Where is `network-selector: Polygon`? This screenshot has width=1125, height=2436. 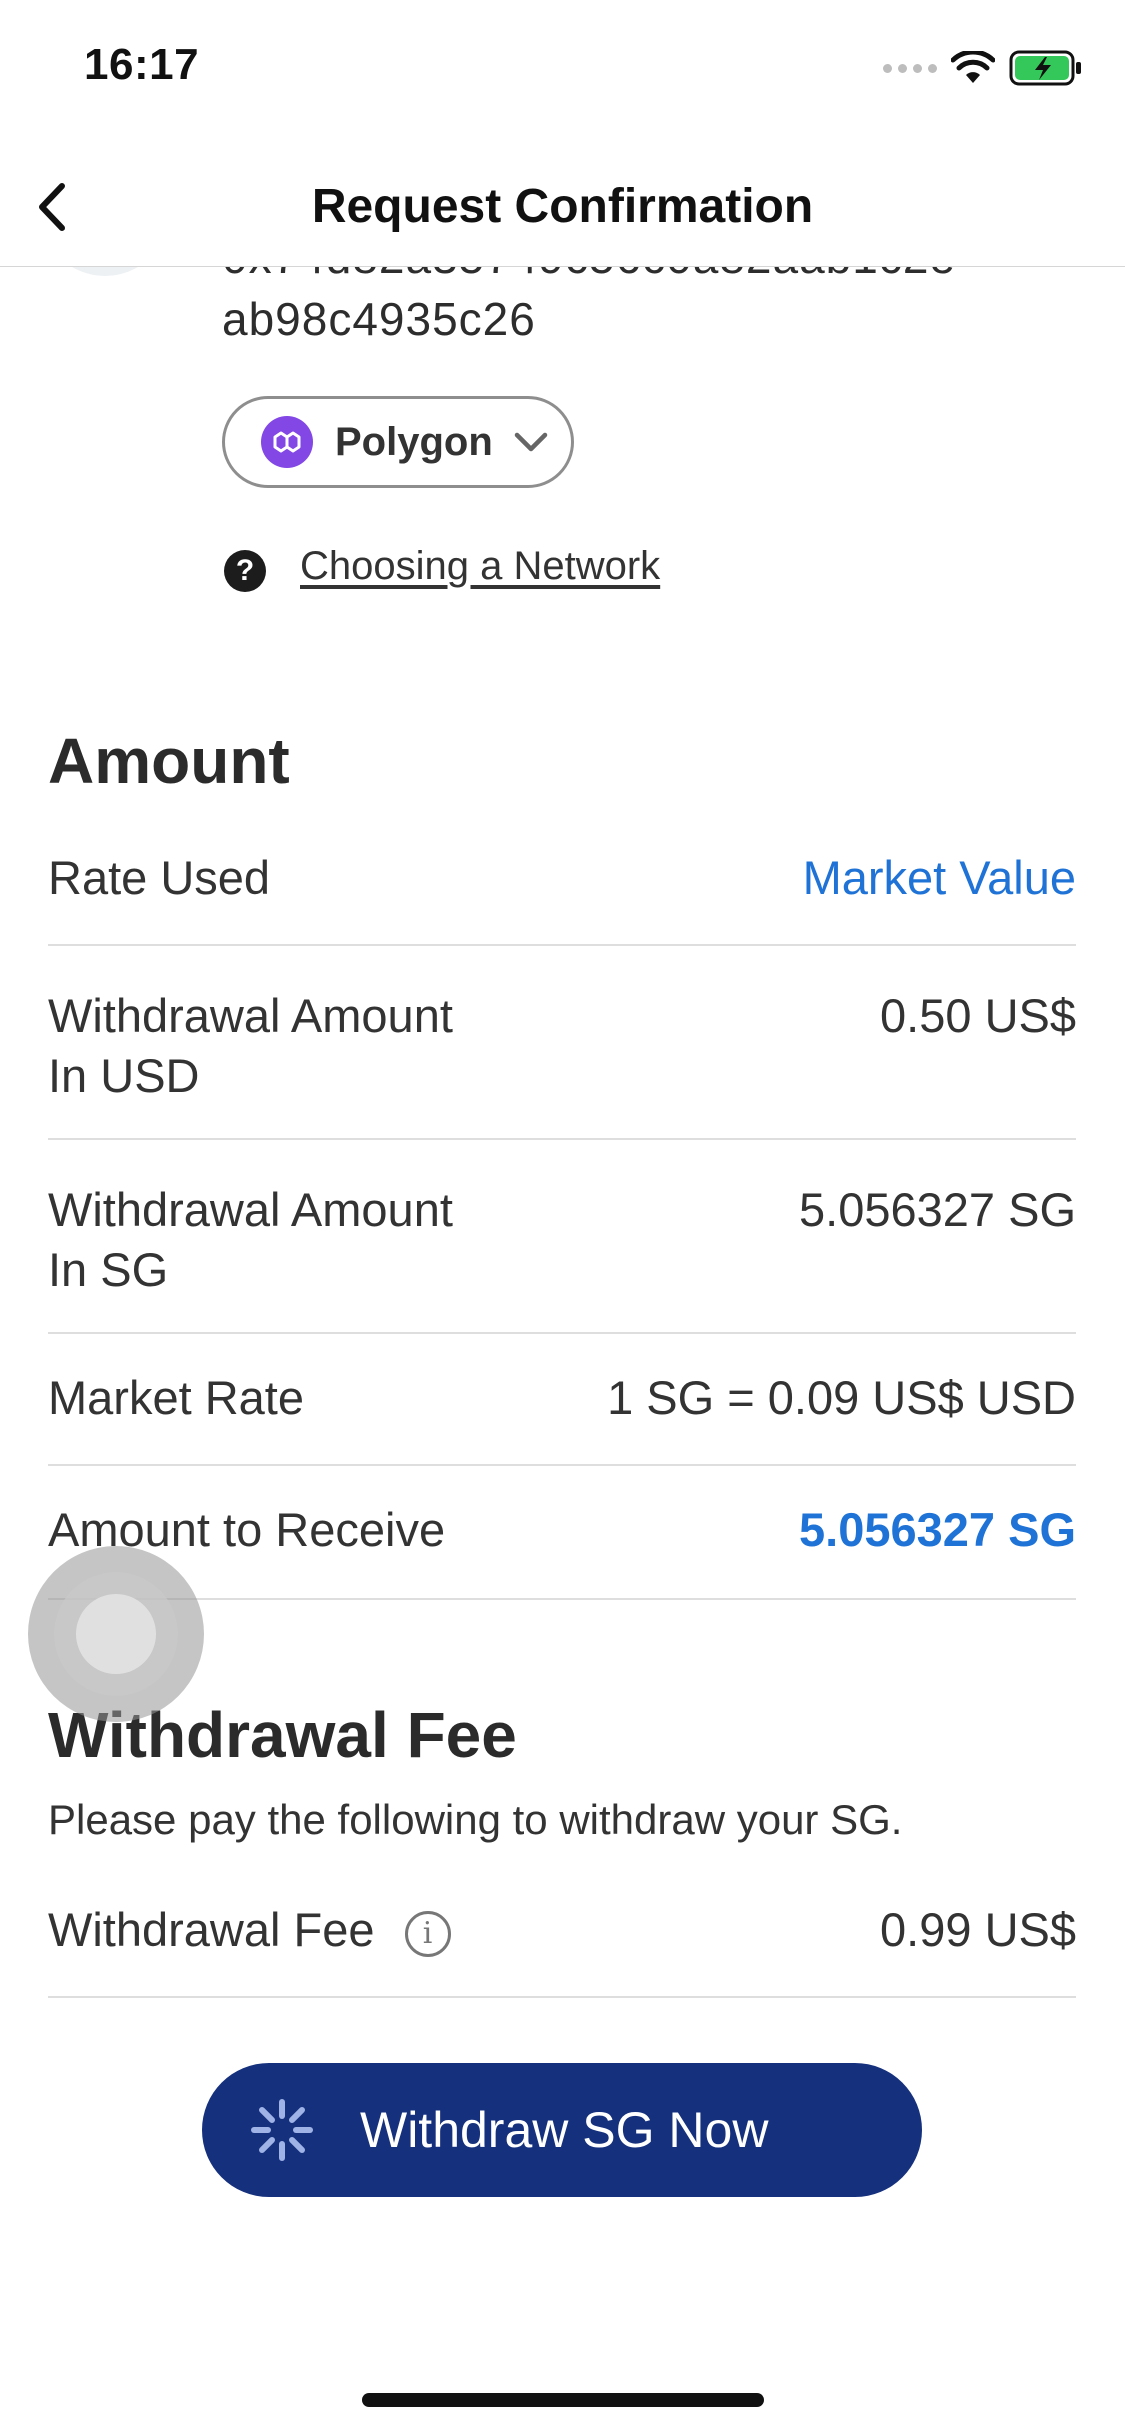
network-selector: Polygon is located at coordinates (398, 442).